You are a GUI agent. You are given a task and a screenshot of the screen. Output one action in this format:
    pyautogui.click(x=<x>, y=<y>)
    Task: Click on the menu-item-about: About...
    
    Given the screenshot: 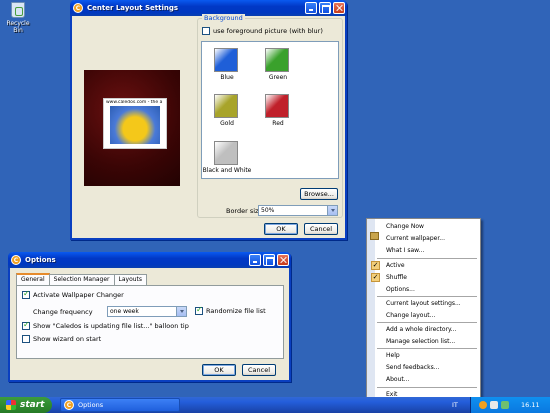 What is the action you would take?
    pyautogui.click(x=397, y=379)
    